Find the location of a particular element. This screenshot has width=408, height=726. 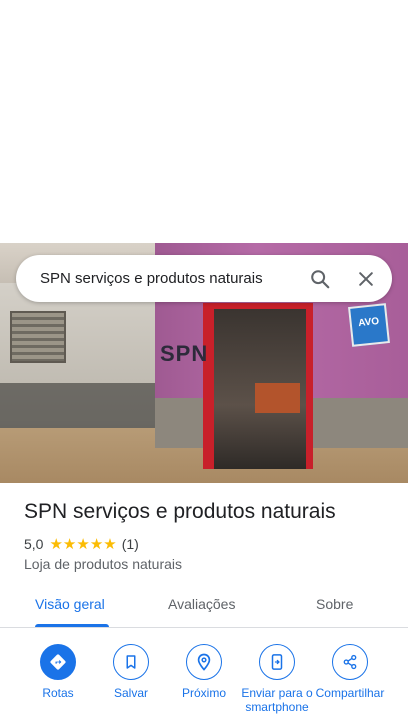

share-button: Compartilhar is located at coordinates (350, 672).